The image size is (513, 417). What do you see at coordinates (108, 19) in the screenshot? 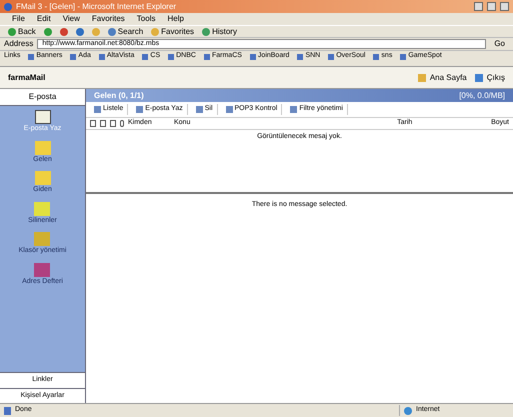
I see `menu-item: Favorites` at bounding box center [108, 19].